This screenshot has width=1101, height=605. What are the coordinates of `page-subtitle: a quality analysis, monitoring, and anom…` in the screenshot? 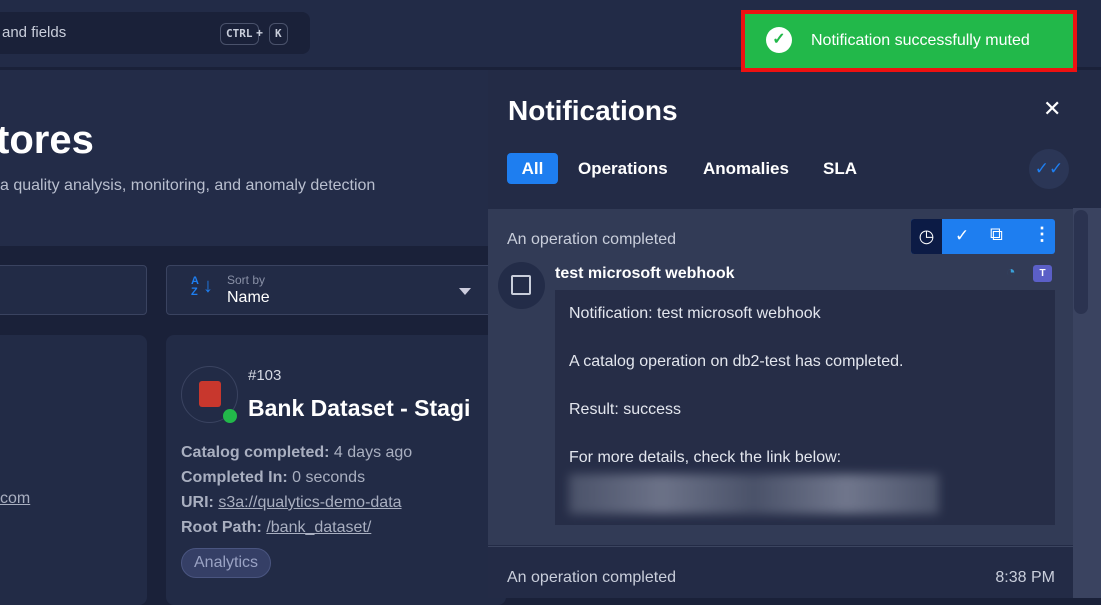 It's located at (188, 185).